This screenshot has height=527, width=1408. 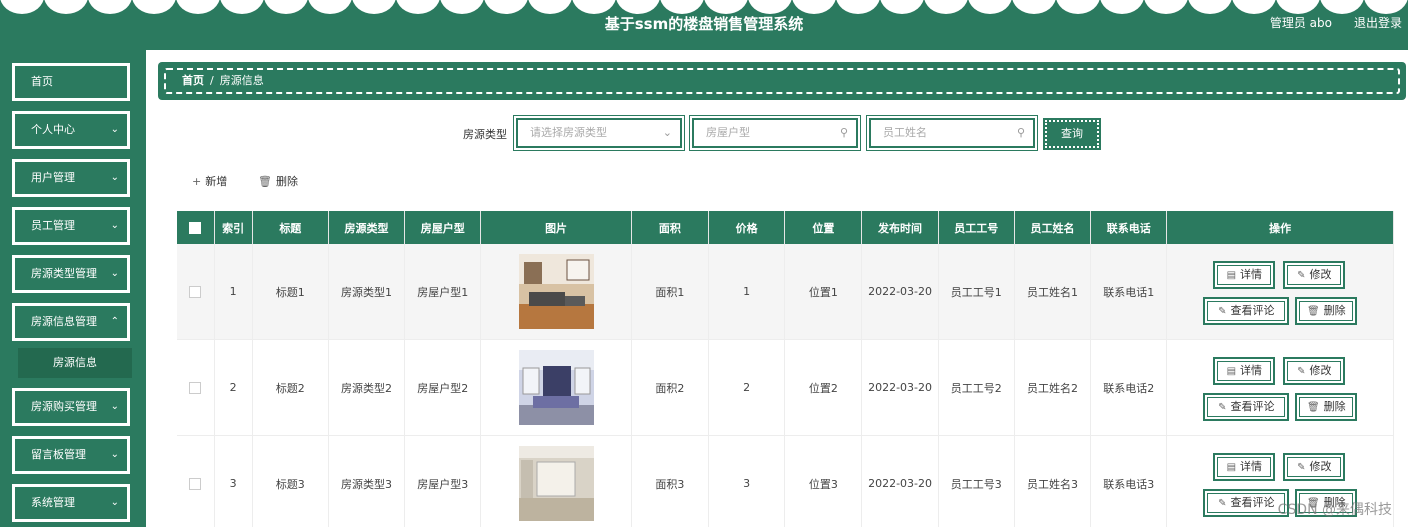 What do you see at coordinates (976, 292) in the screenshot?
I see `cell-staff-no: 员工工号1` at bounding box center [976, 292].